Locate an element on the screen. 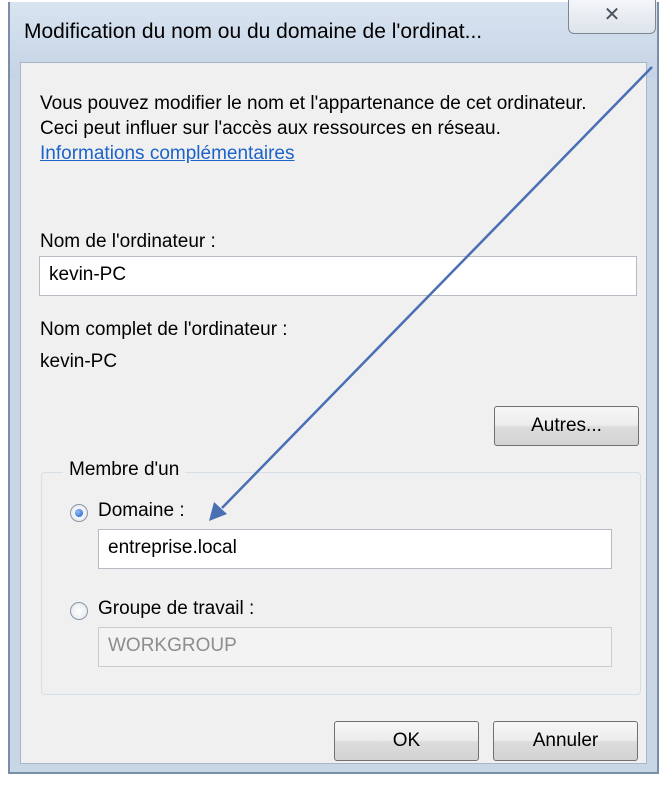 The width and height of the screenshot is (661, 787). workgroup-input: WORKGROUP is located at coordinates (355, 647).